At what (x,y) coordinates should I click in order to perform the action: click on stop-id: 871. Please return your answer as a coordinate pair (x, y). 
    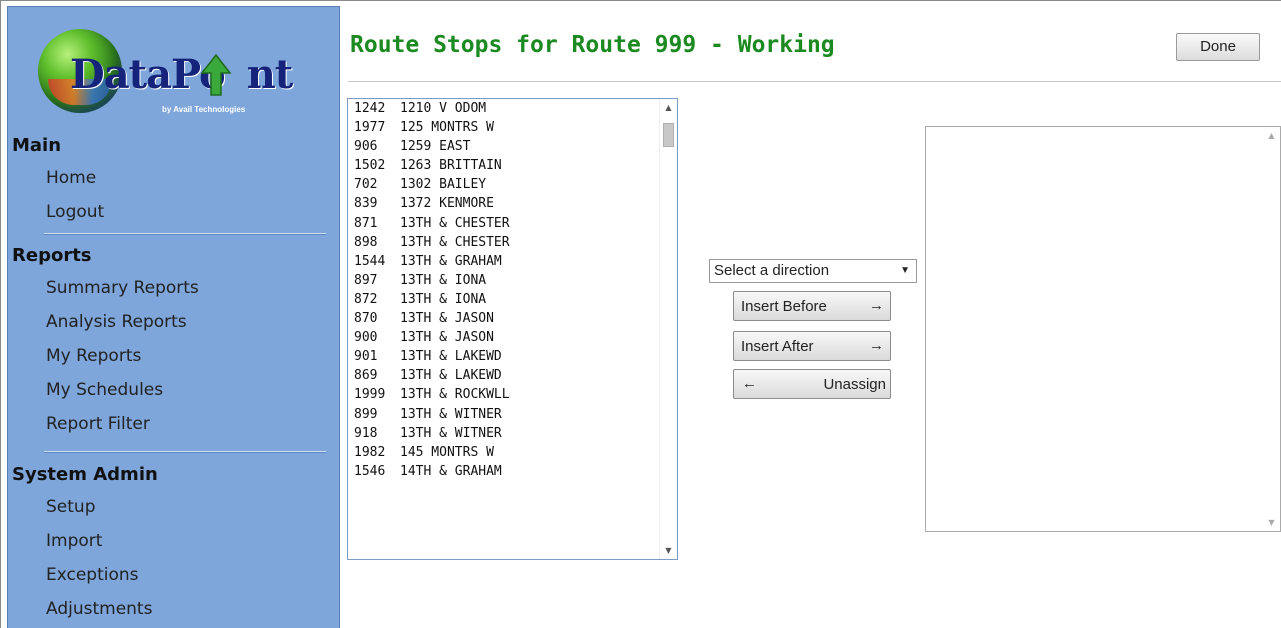
    Looking at the image, I should click on (366, 223).